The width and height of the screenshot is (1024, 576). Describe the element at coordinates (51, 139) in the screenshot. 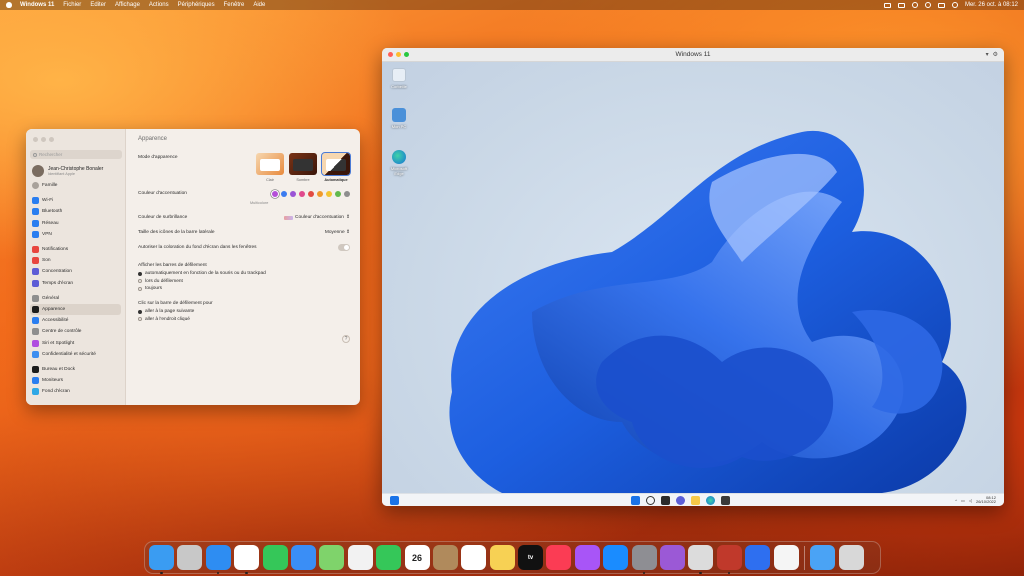

I see `zoom-button` at that location.